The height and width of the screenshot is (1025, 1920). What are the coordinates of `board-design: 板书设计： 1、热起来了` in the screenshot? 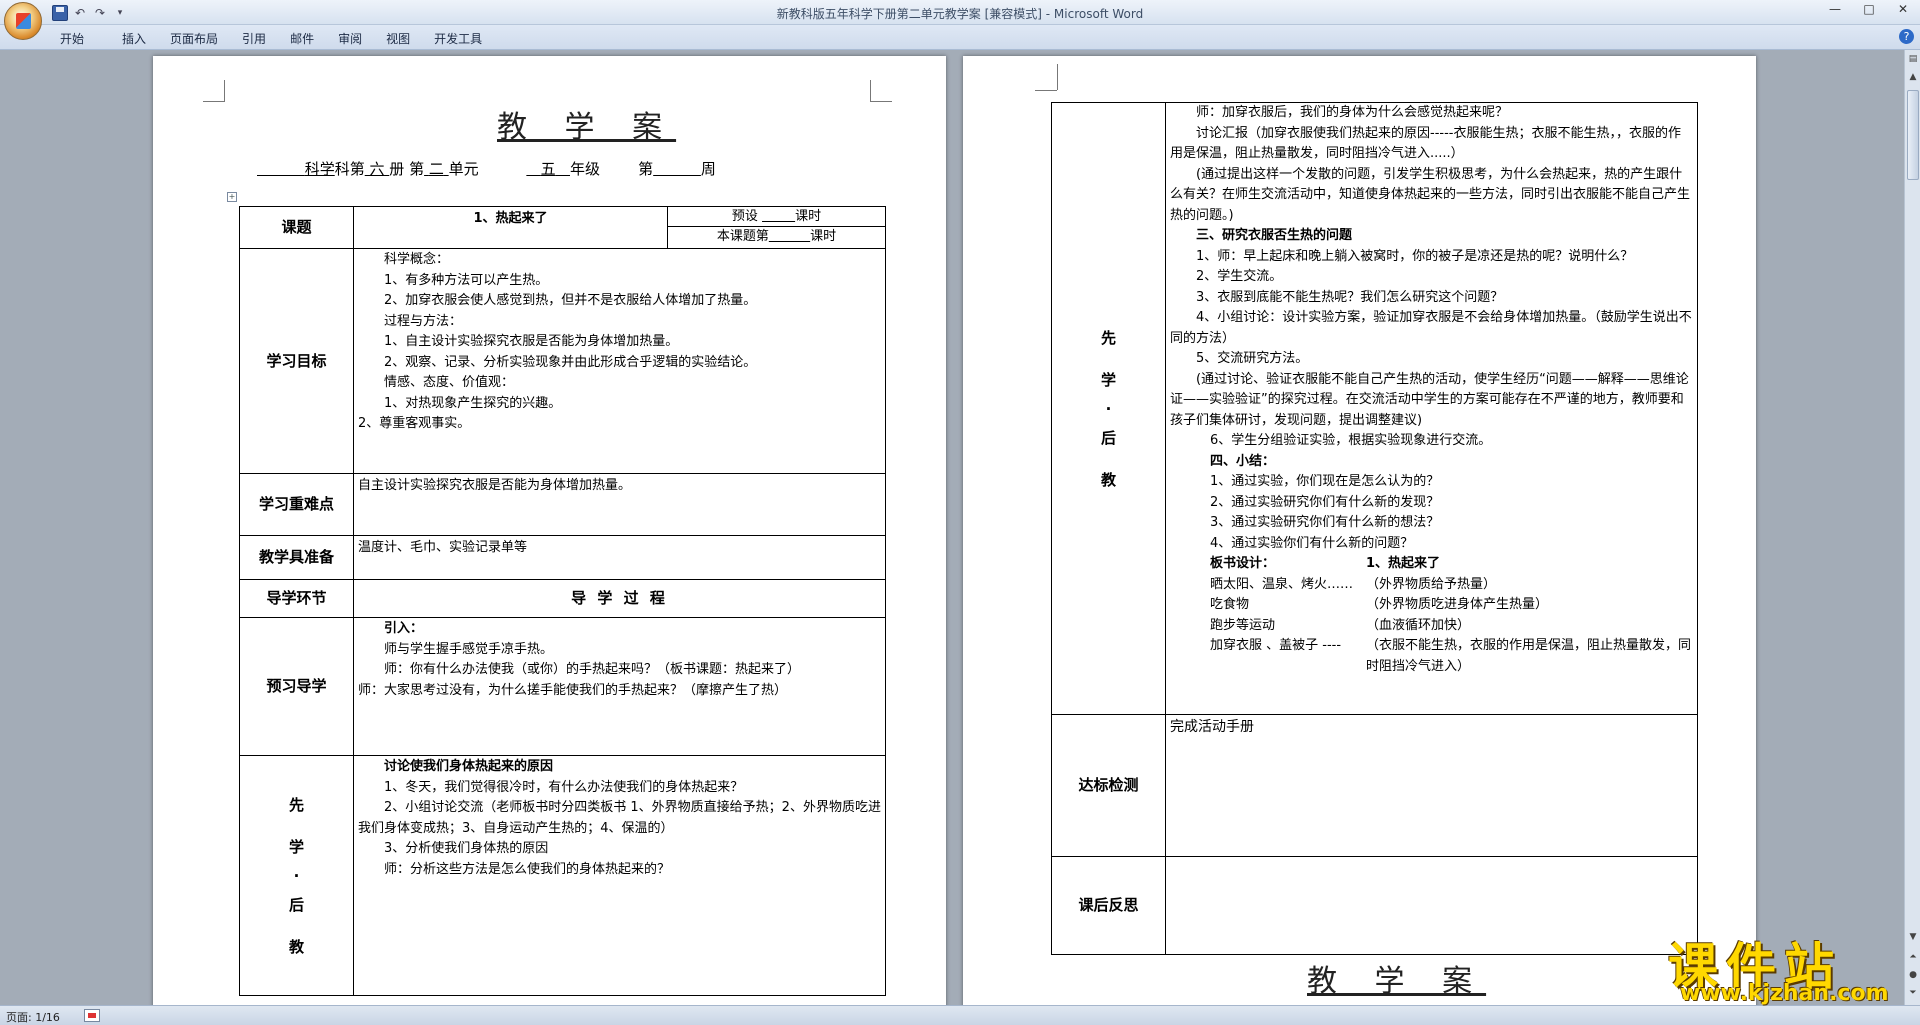 It's located at (1325, 563).